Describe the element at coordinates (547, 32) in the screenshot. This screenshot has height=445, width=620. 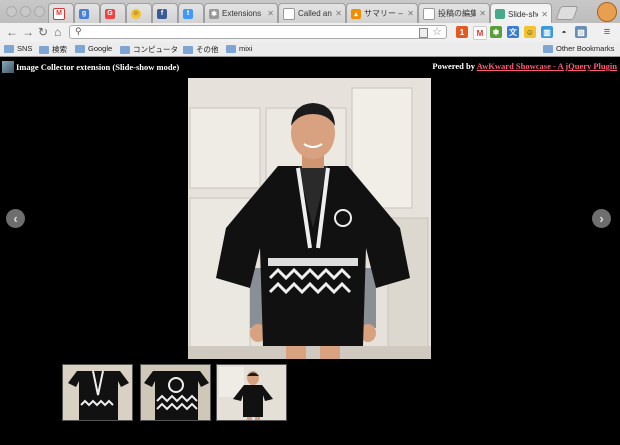
I see `extension-chart-icon: ▥` at that location.